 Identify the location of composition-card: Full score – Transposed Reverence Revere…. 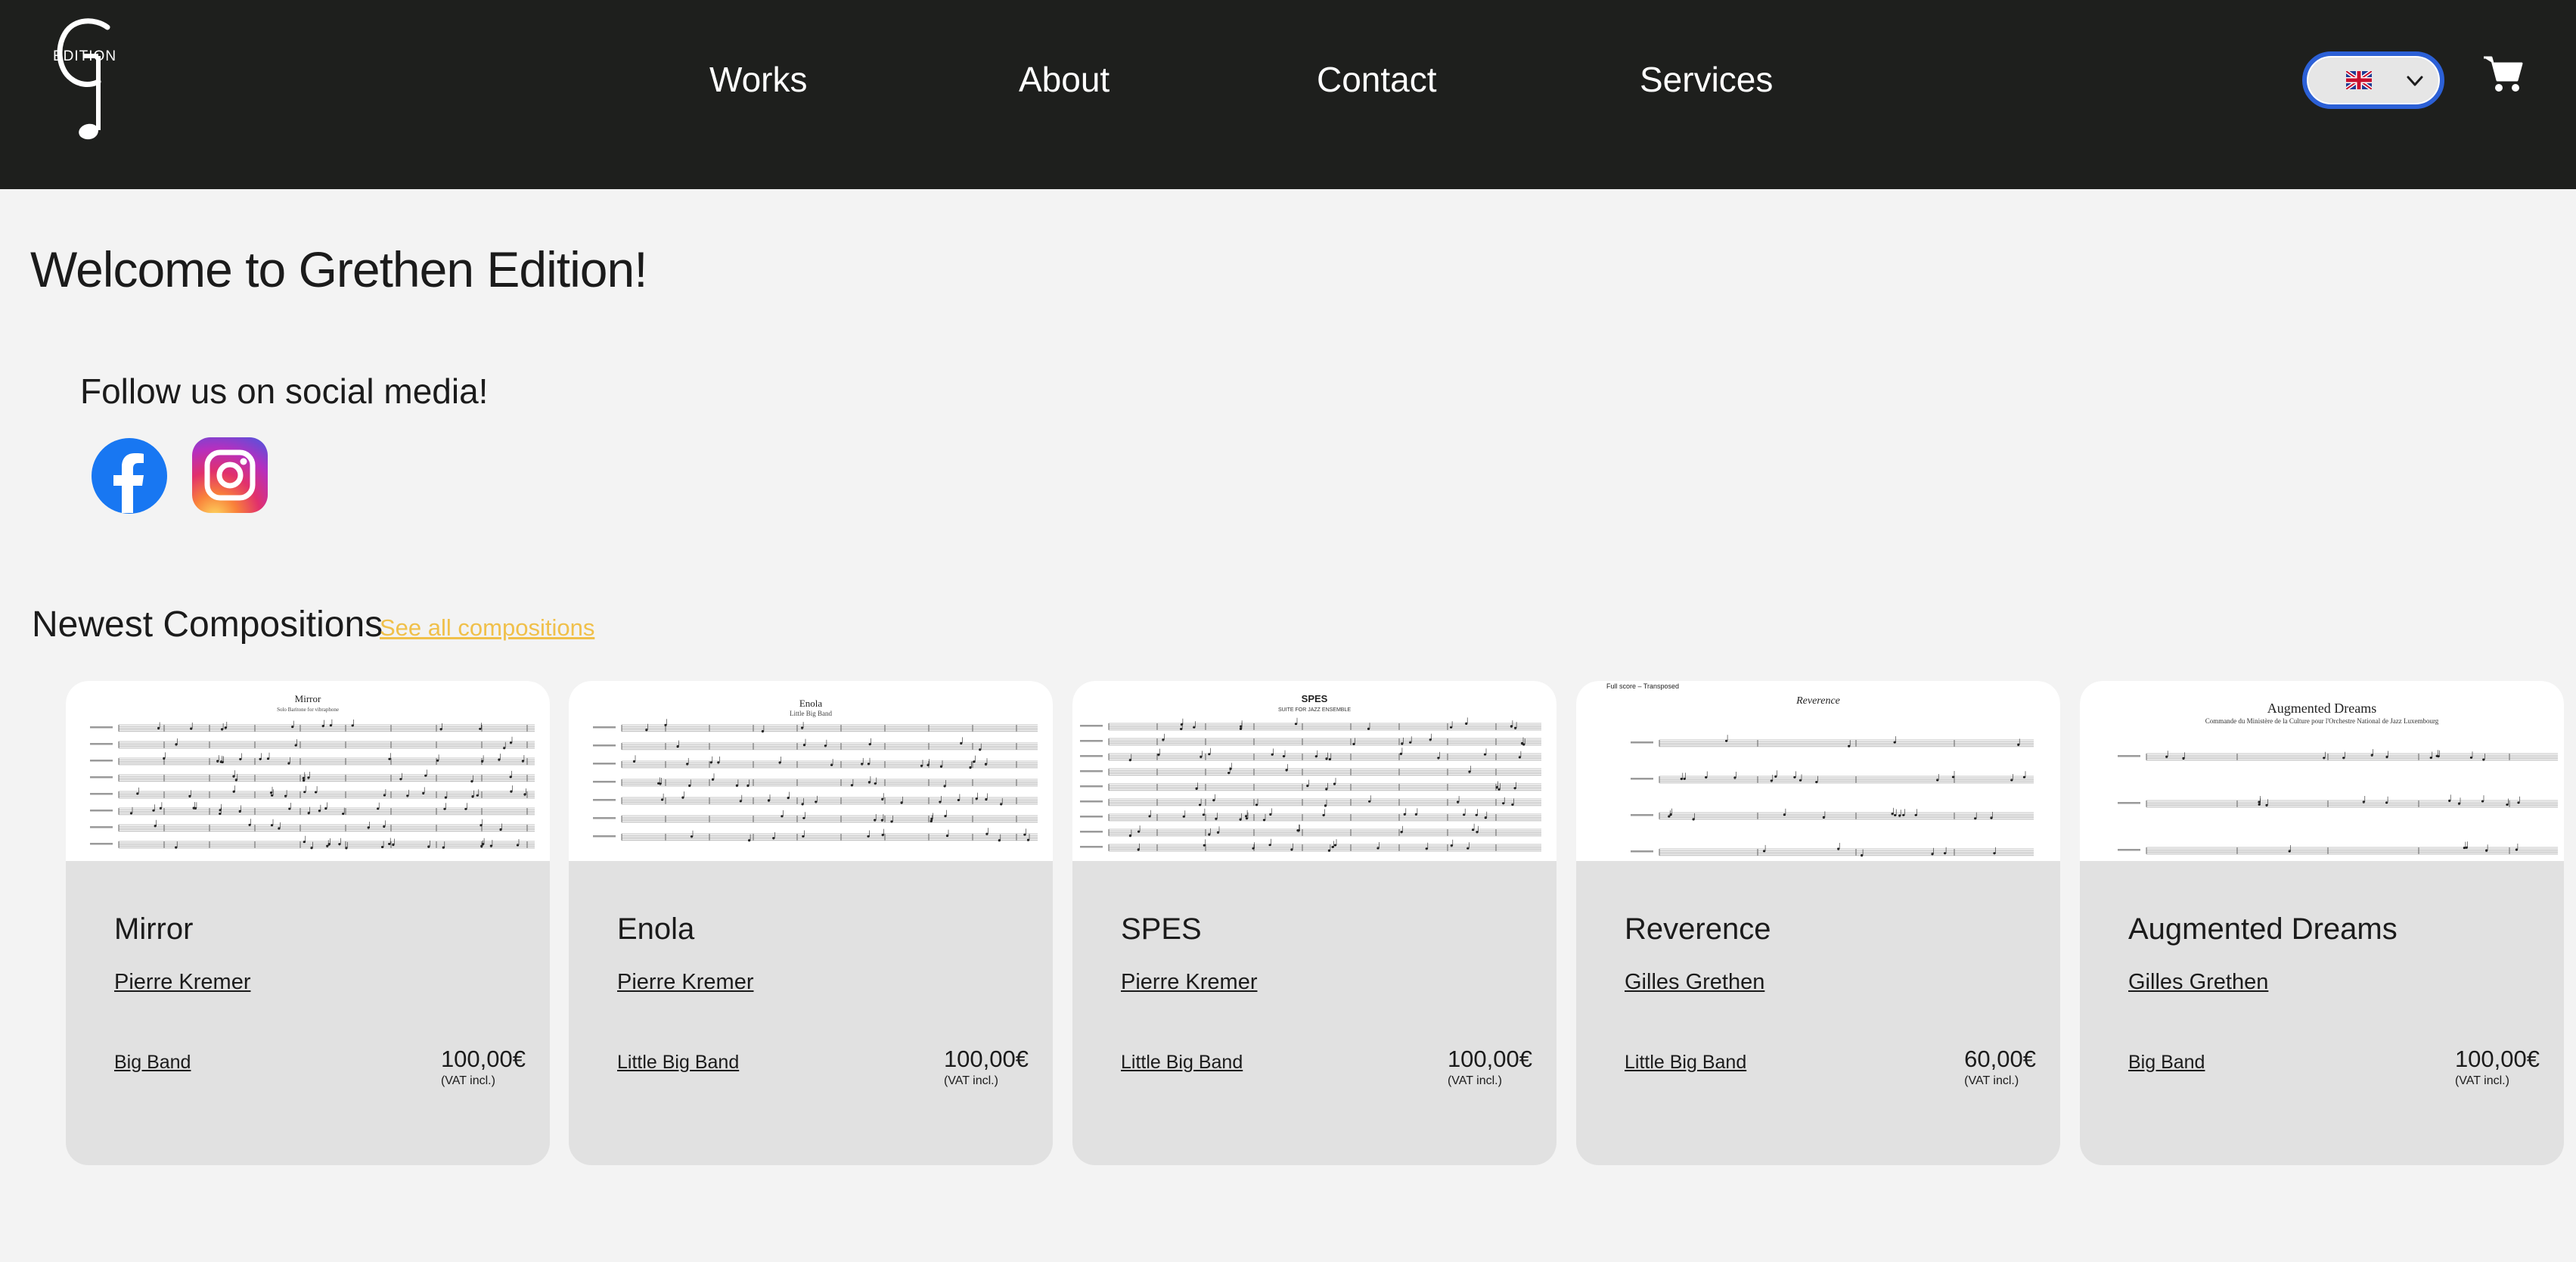
(1818, 923).